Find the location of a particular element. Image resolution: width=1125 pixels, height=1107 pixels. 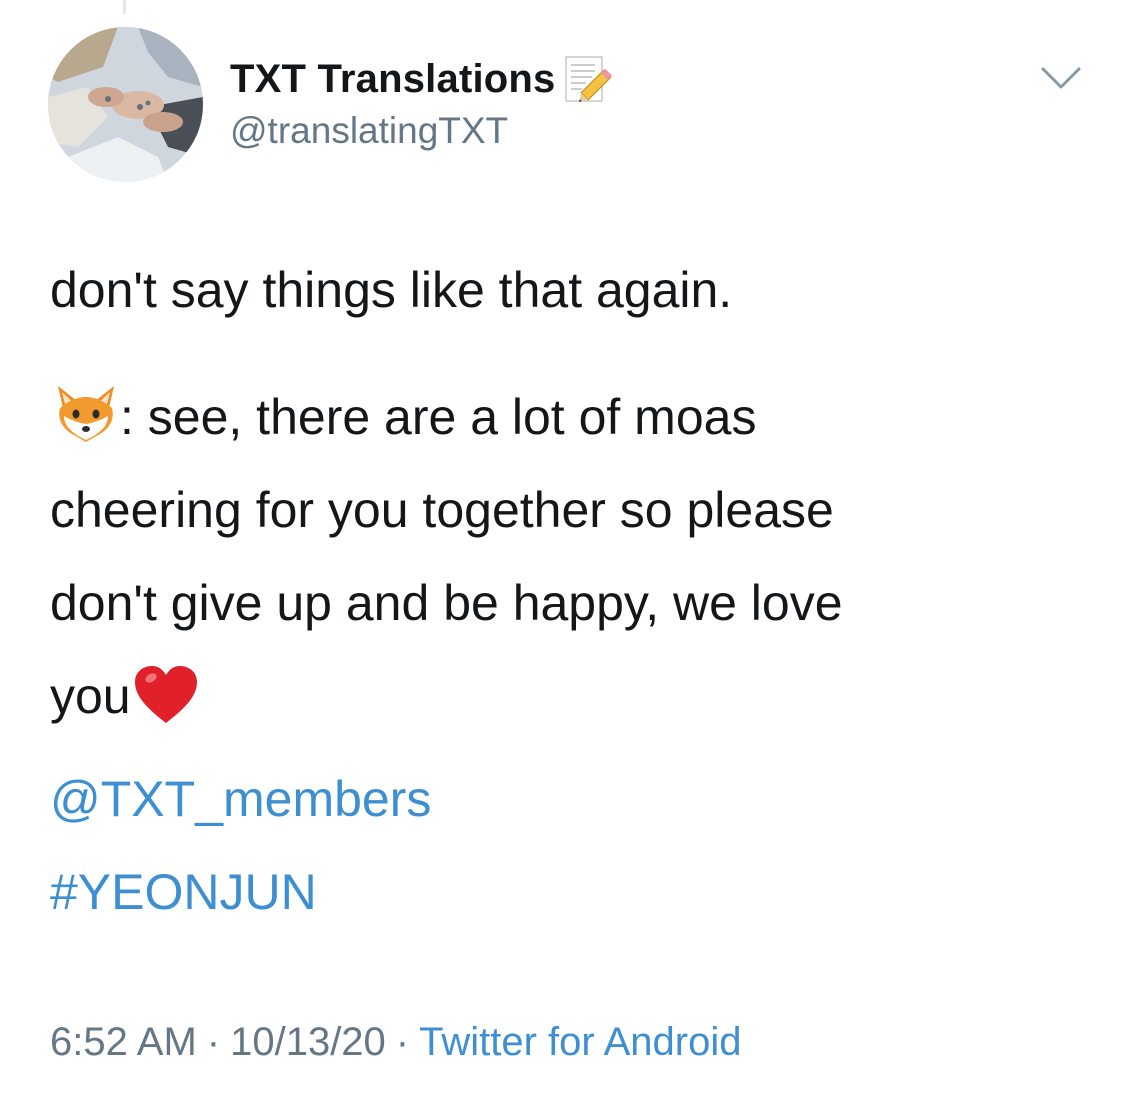

tweet-source-link: Twitter for Android is located at coordinates (580, 1042).